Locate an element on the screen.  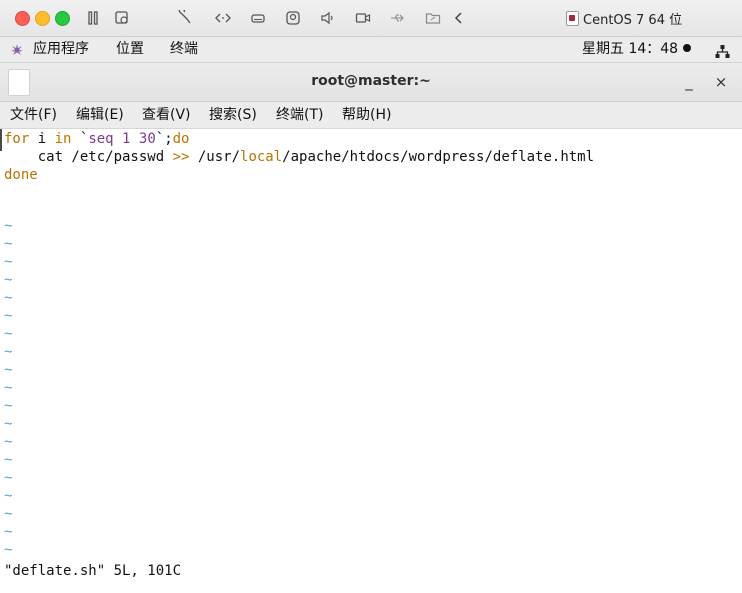
menu-terminal: 终端(T) is located at coordinates (299, 115).